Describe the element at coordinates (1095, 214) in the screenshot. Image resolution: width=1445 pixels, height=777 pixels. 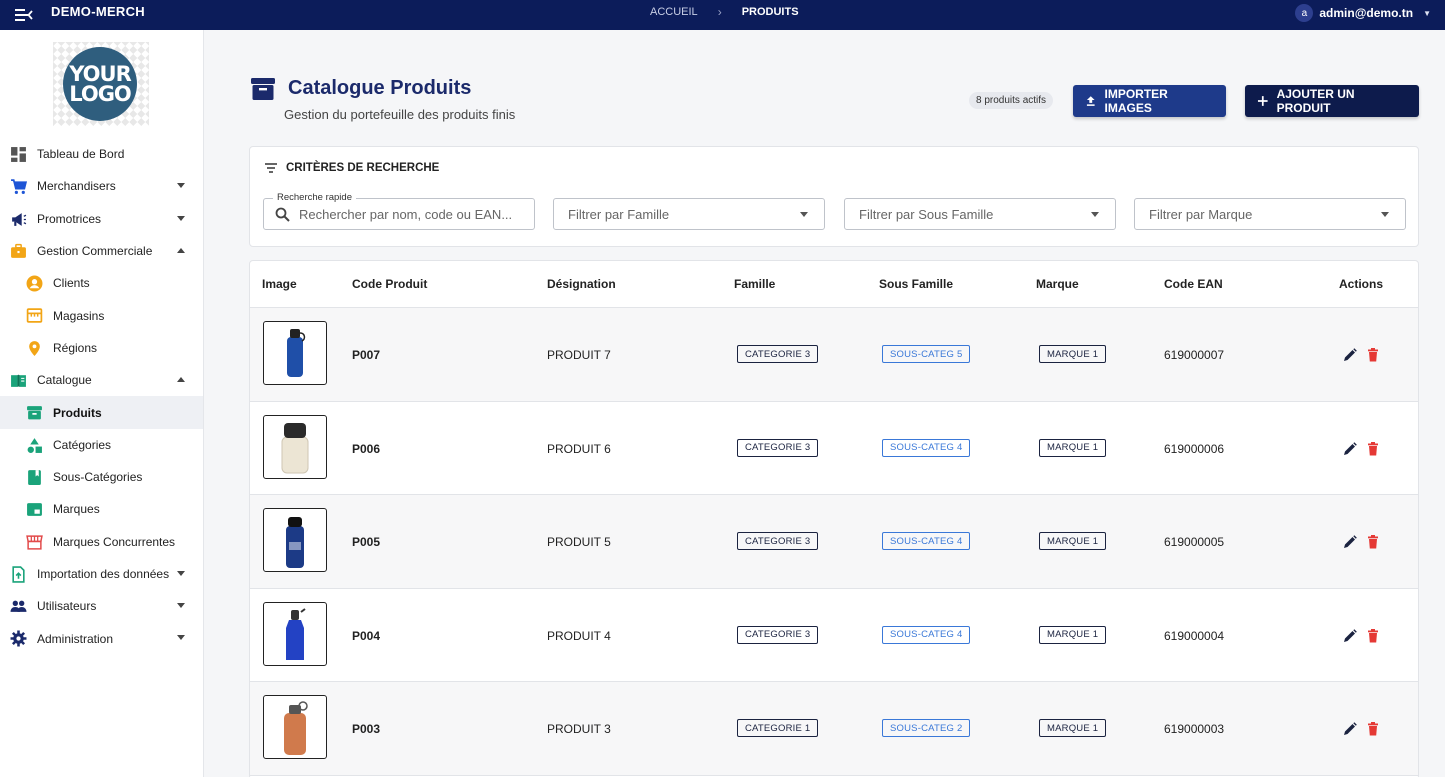
I see `dropdown-arrow-icon` at that location.